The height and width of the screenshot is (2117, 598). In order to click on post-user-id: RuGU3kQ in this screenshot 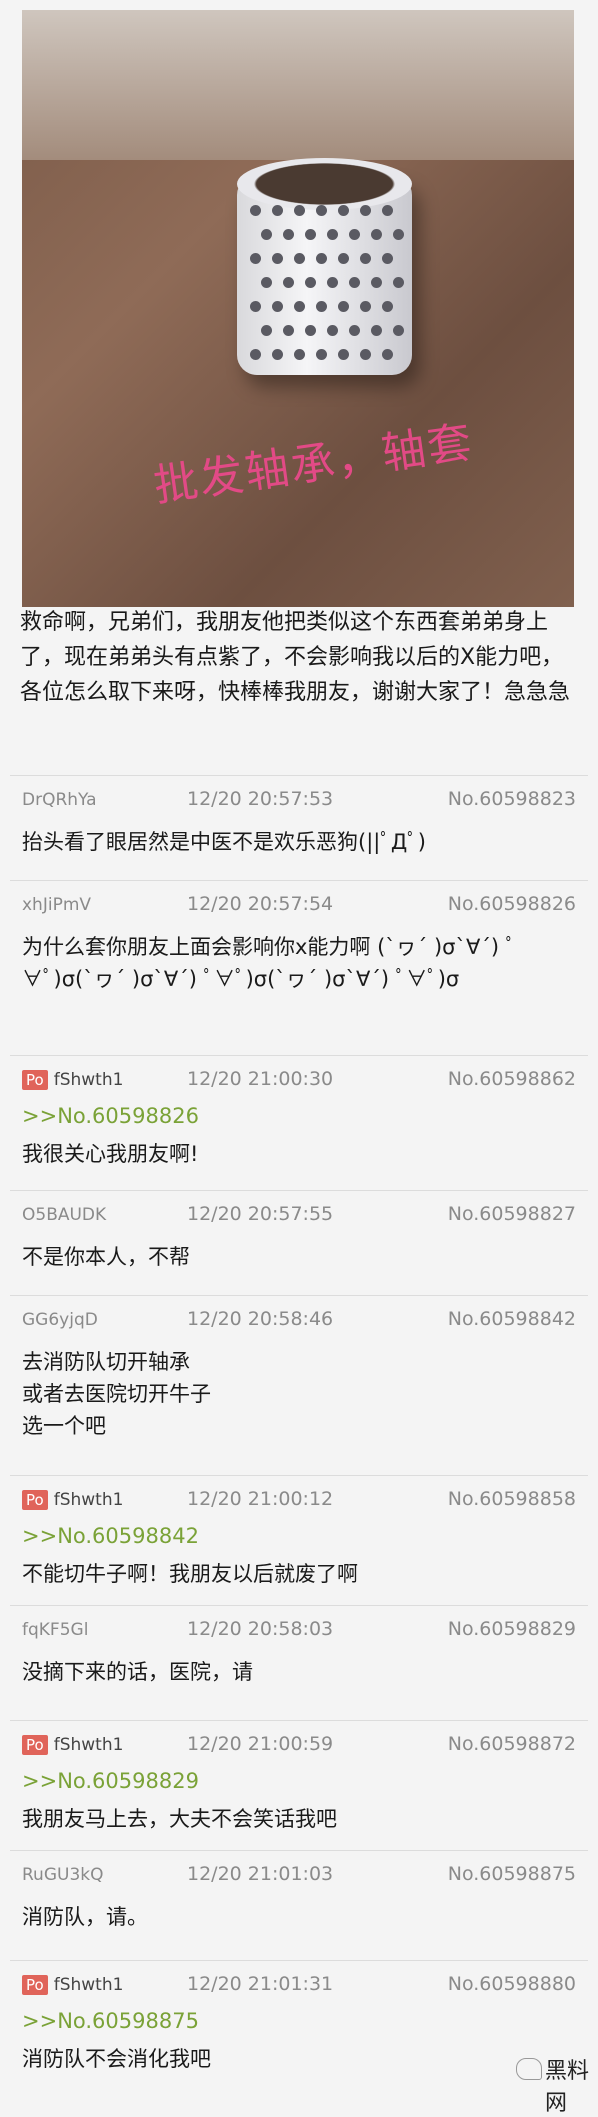, I will do `click(62, 1875)`.